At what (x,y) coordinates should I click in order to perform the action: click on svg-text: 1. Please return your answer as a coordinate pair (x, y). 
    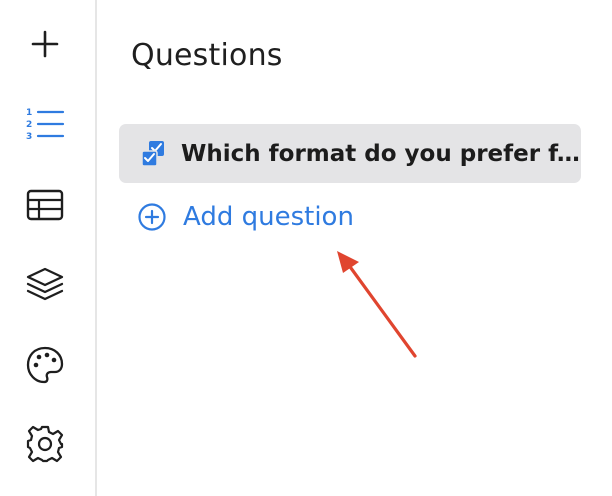
    Looking at the image, I should click on (29, 113).